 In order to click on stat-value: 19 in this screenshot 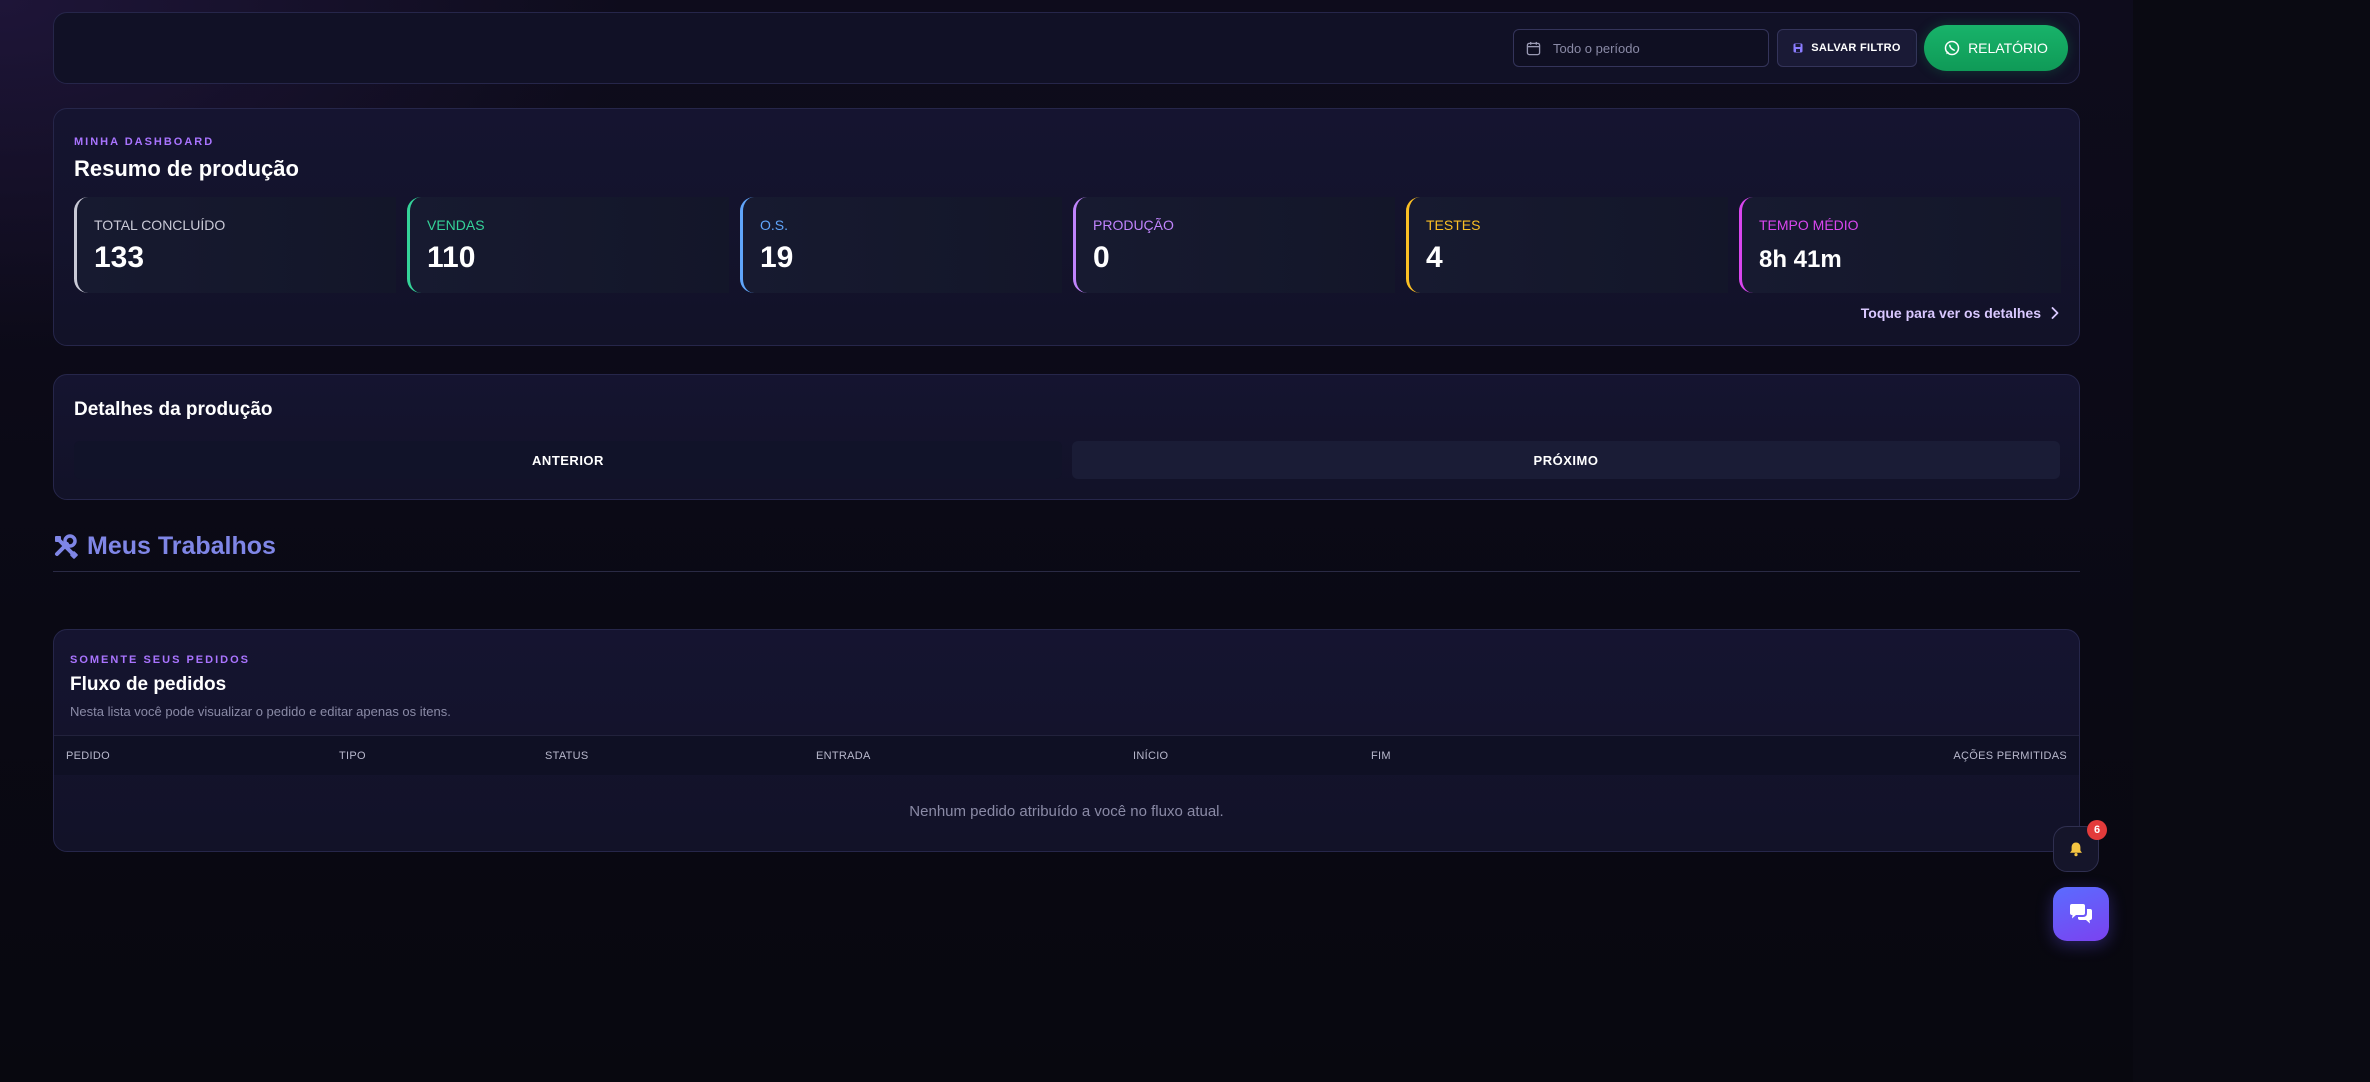, I will do `click(777, 257)`.